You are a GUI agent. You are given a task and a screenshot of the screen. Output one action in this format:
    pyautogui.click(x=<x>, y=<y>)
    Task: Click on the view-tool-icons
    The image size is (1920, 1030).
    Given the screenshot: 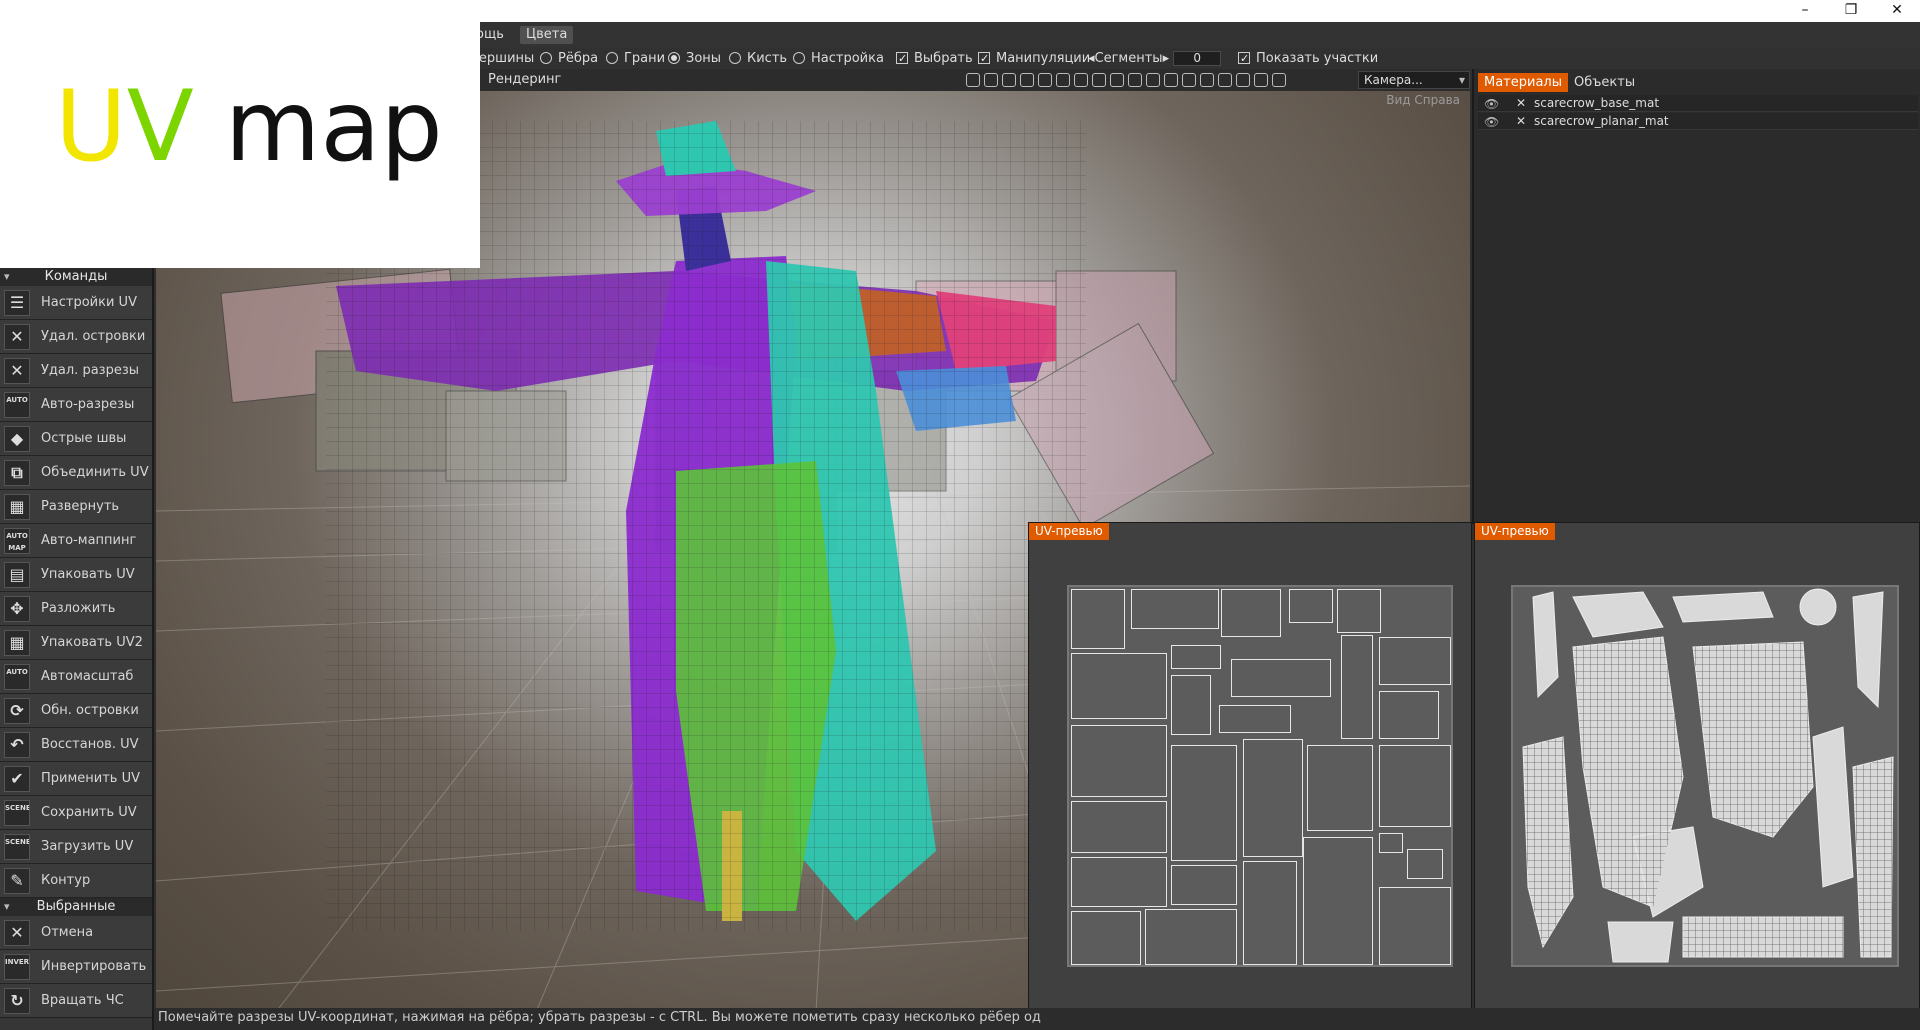 What is the action you would take?
    pyautogui.click(x=1161, y=80)
    